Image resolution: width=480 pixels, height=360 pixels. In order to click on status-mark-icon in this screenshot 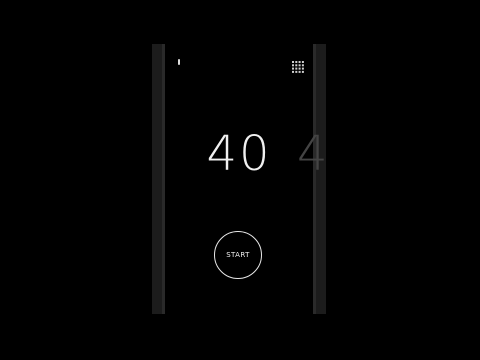, I will do `click(179, 62)`.